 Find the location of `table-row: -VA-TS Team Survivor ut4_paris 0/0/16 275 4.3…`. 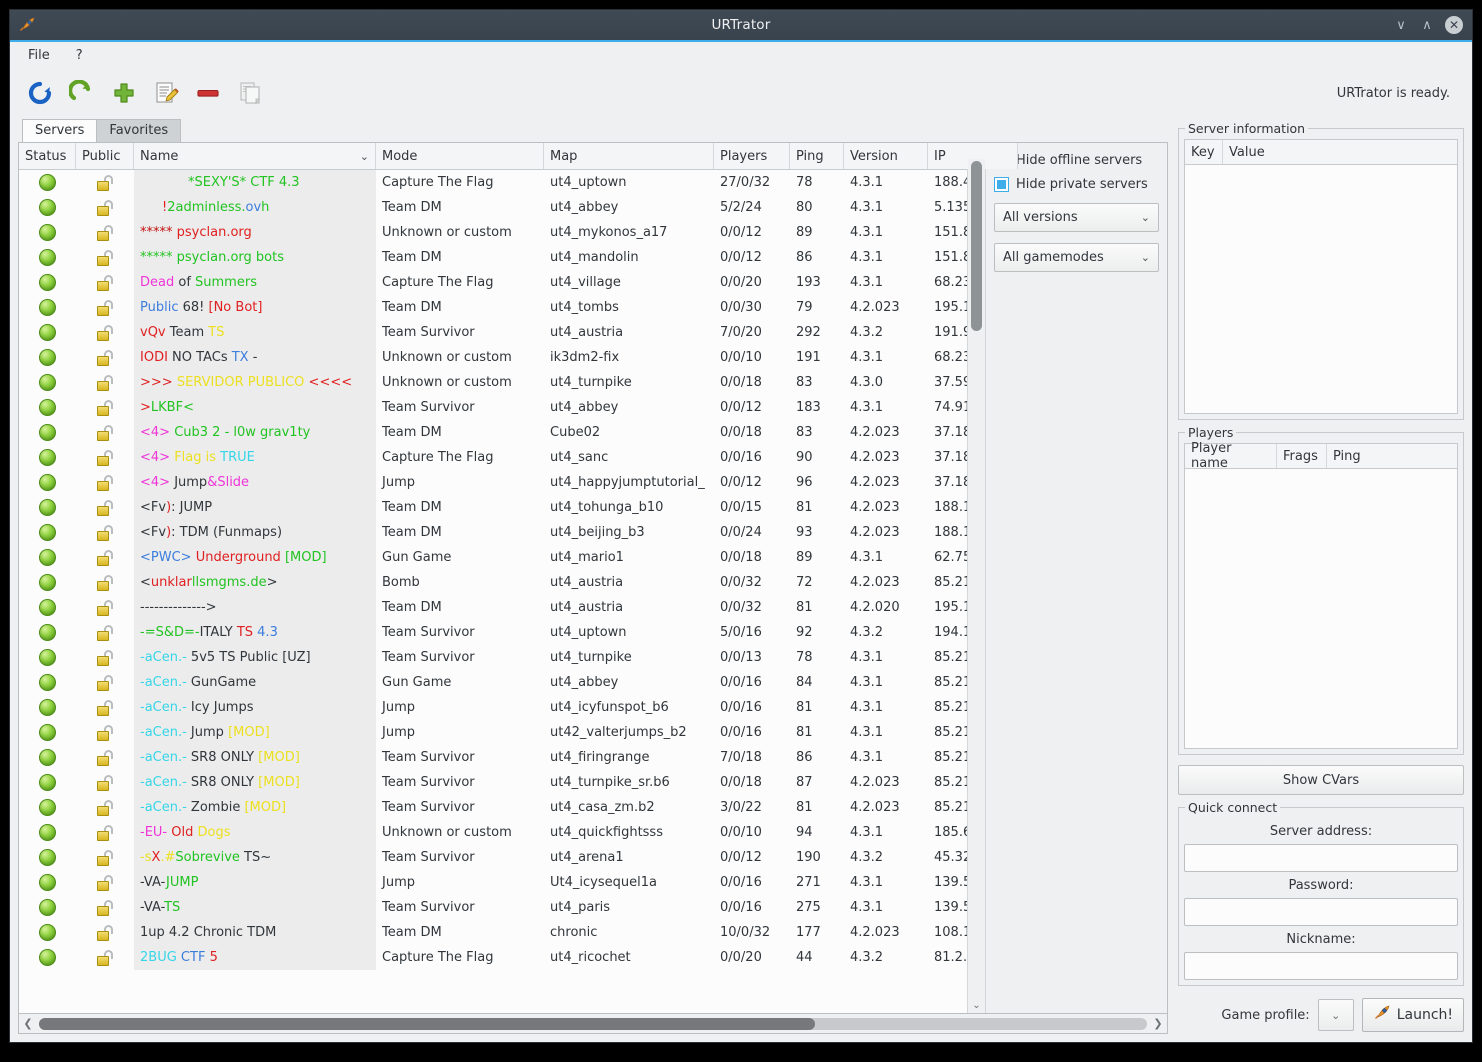

table-row: -VA-TS Team Survivor ut4_paris 0/0/16 275 4.3… is located at coordinates (493, 907).